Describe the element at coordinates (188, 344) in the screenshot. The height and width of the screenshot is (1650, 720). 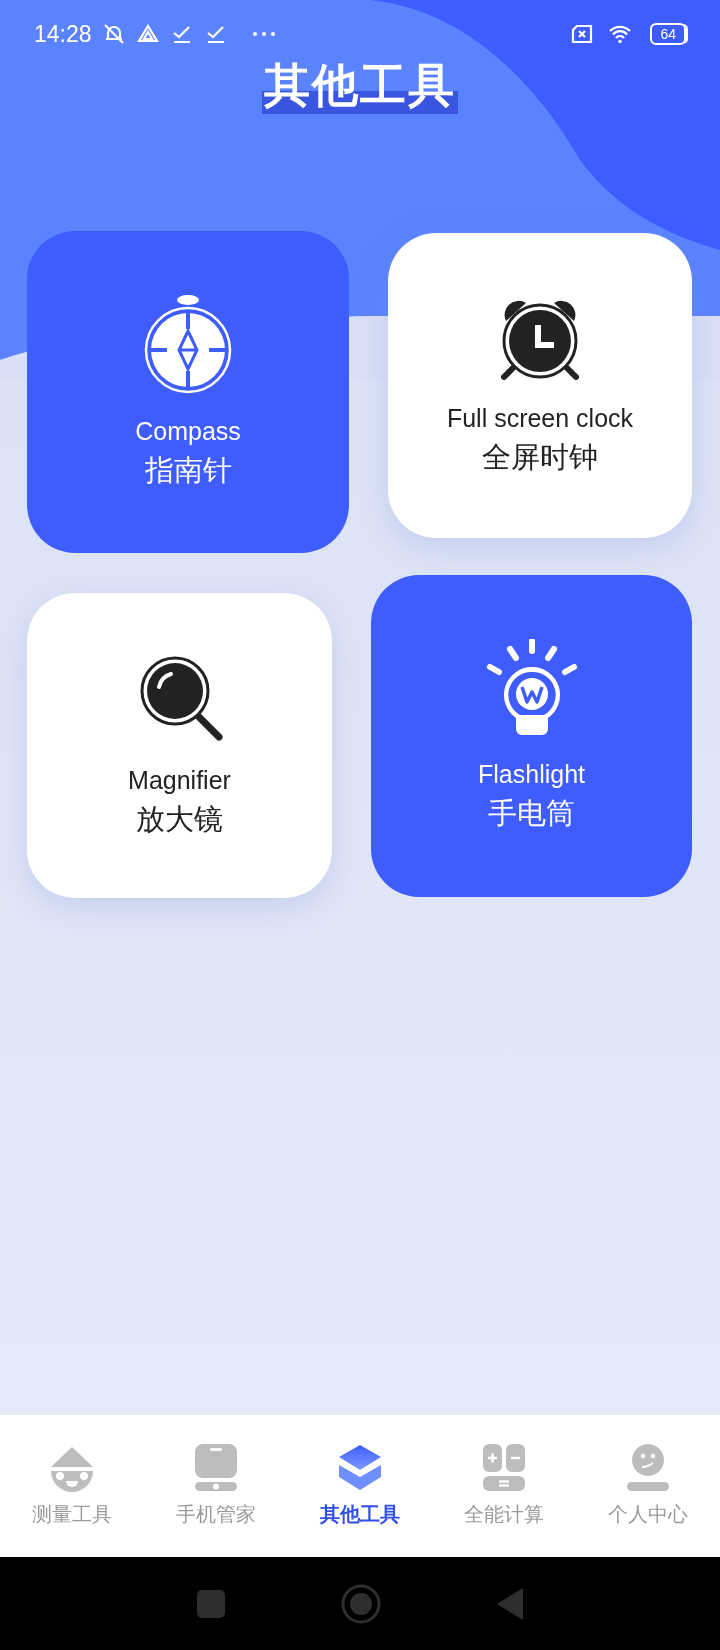
I see `compass-icon` at that location.